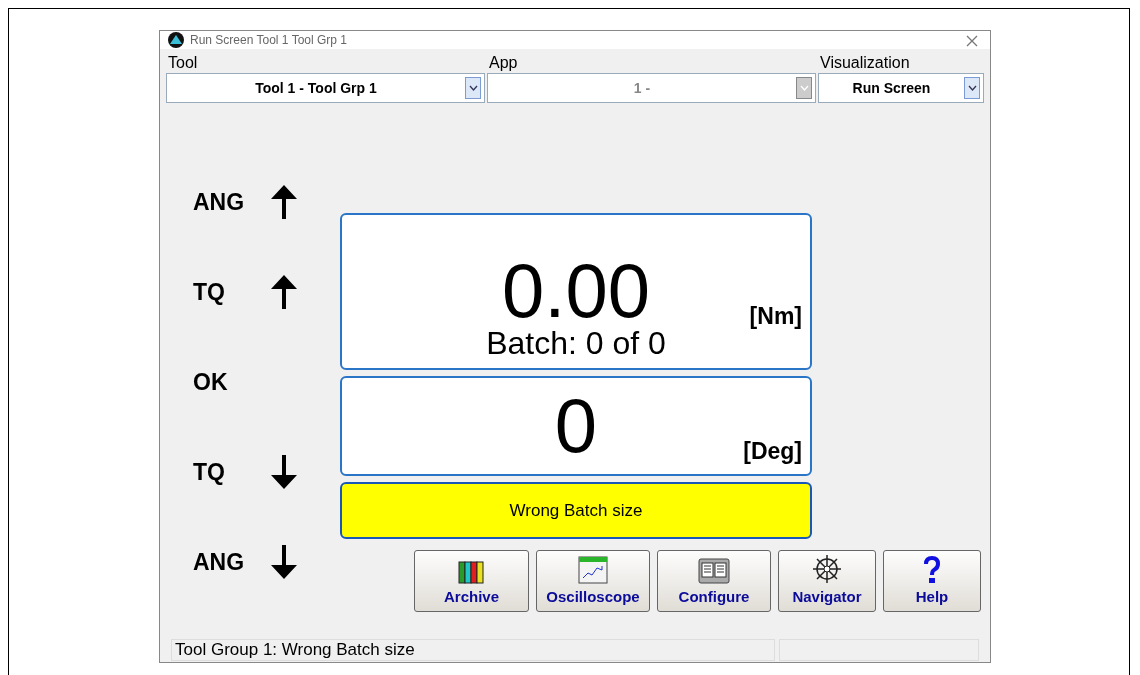  What do you see at coordinates (503, 63) in the screenshot?
I see `field-label: App` at bounding box center [503, 63].